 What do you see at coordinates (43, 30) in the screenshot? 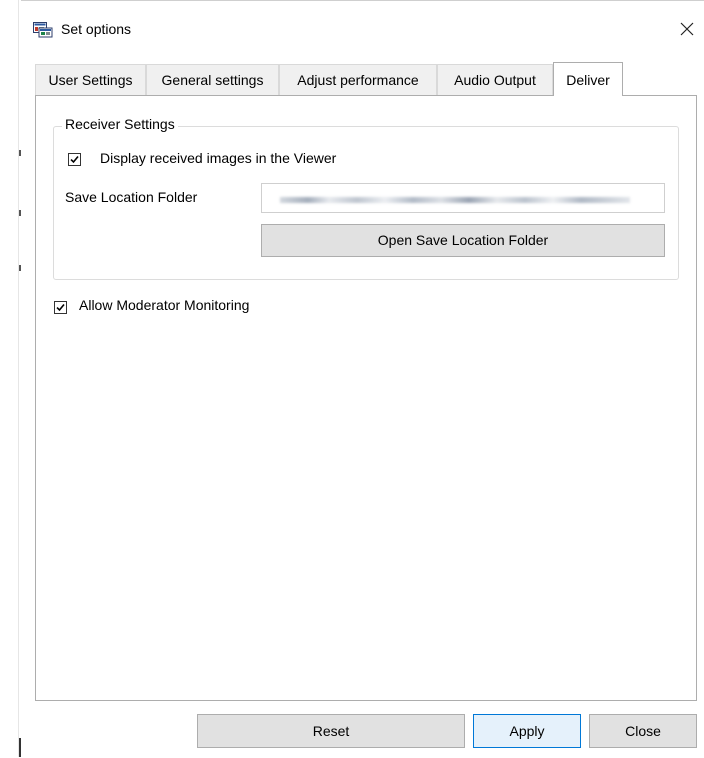
I see `options-window-icon` at bounding box center [43, 30].